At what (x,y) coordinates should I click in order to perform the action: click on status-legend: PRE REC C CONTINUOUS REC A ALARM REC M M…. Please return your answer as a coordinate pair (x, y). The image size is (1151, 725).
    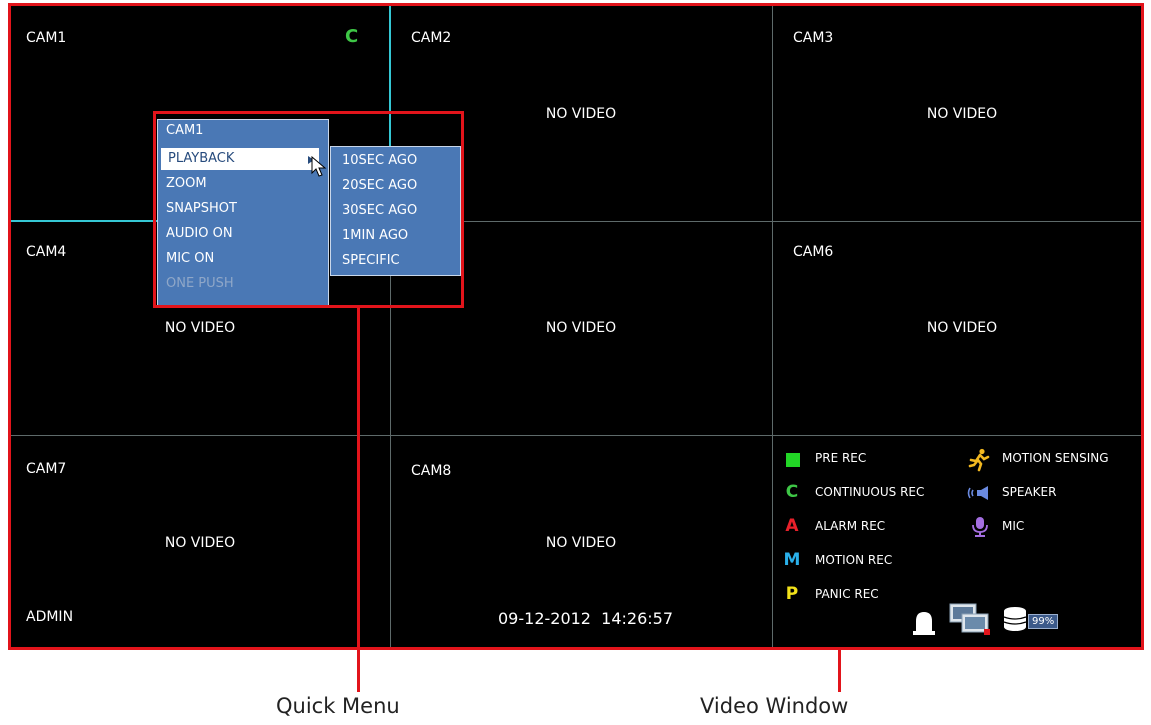
    Looking at the image, I should click on (957, 541).